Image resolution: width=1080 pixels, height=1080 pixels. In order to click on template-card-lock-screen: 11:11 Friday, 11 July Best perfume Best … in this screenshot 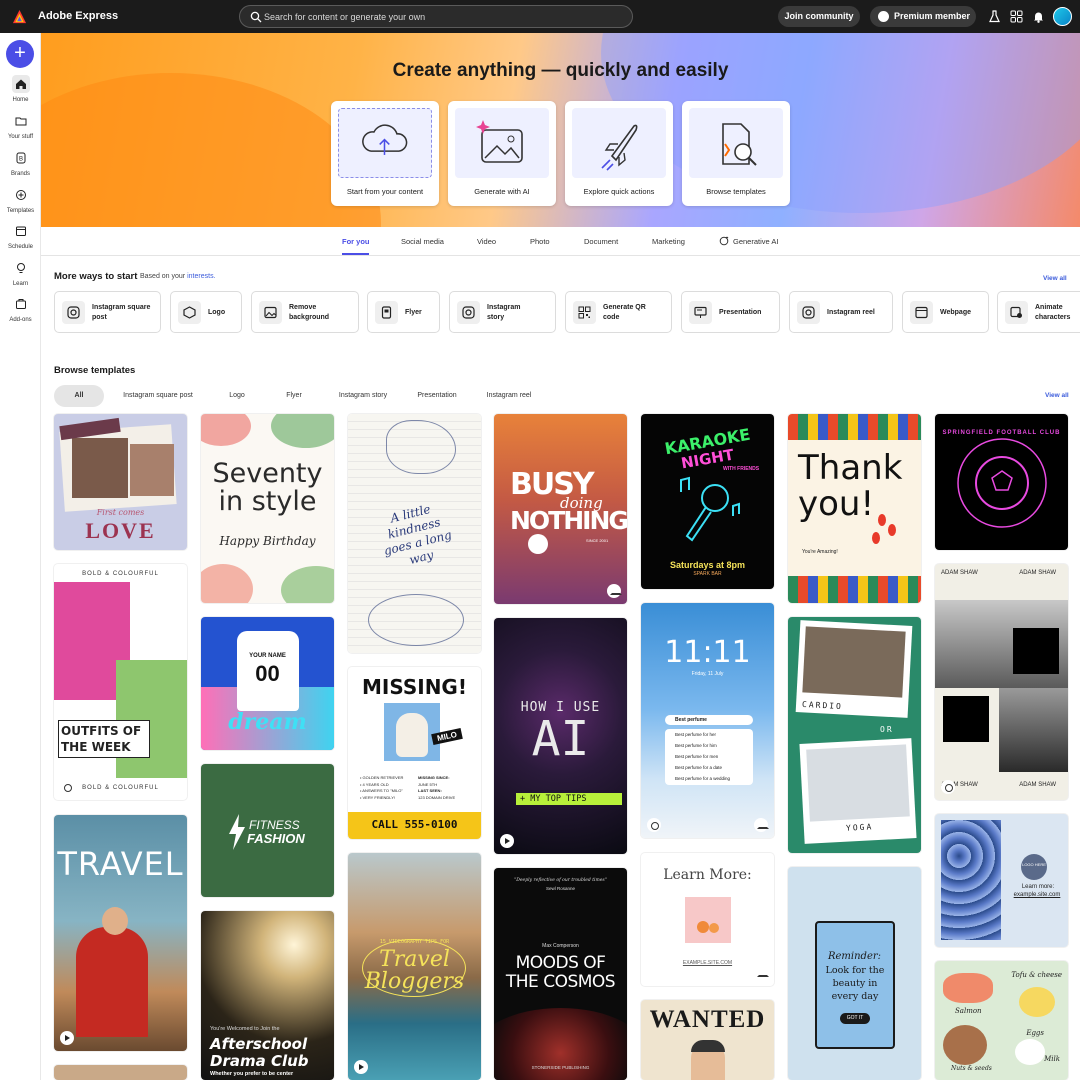, I will do `click(707, 720)`.